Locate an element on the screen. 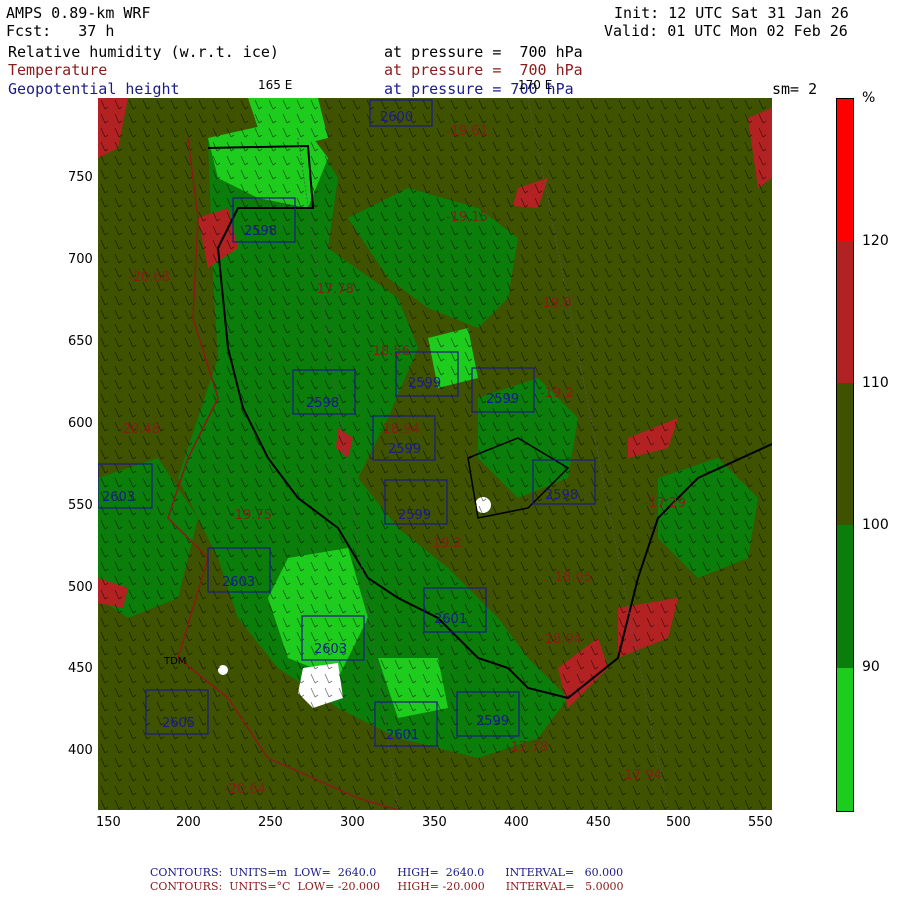  y-tick: 750 is located at coordinates (80, 177).